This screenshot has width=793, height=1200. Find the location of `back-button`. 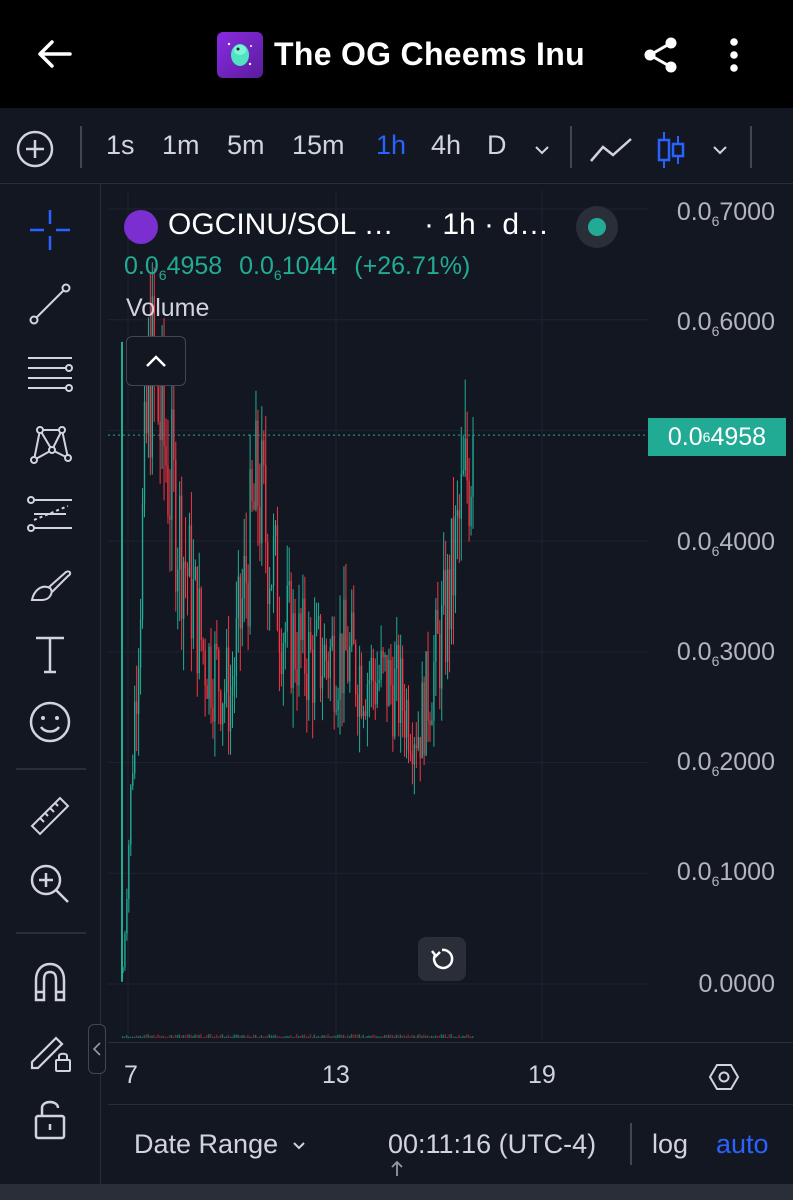

back-button is located at coordinates (54, 54).